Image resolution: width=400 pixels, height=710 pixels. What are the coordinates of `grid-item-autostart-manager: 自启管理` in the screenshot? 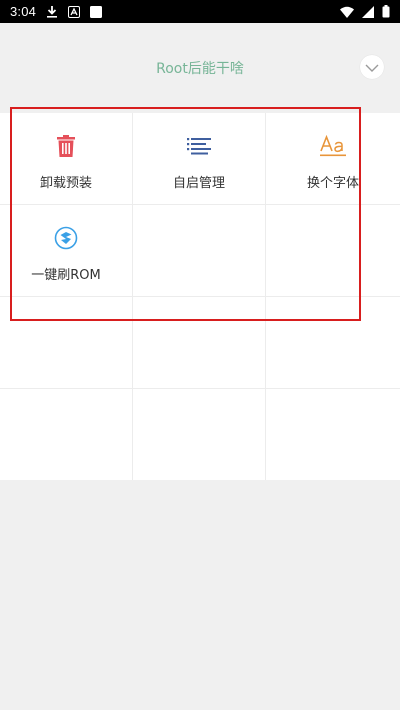 It's located at (199, 159).